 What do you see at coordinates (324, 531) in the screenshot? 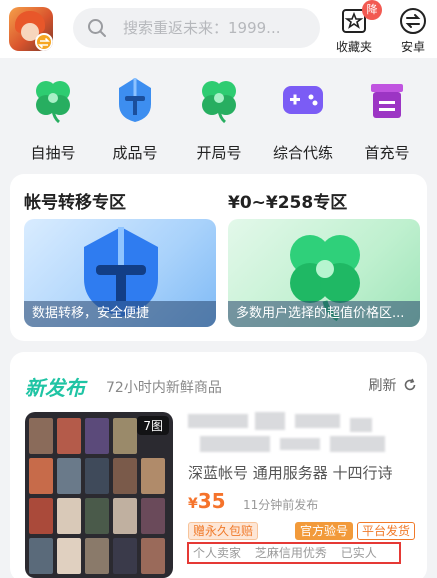
I see `tag-official-verified: 官方验号` at bounding box center [324, 531].